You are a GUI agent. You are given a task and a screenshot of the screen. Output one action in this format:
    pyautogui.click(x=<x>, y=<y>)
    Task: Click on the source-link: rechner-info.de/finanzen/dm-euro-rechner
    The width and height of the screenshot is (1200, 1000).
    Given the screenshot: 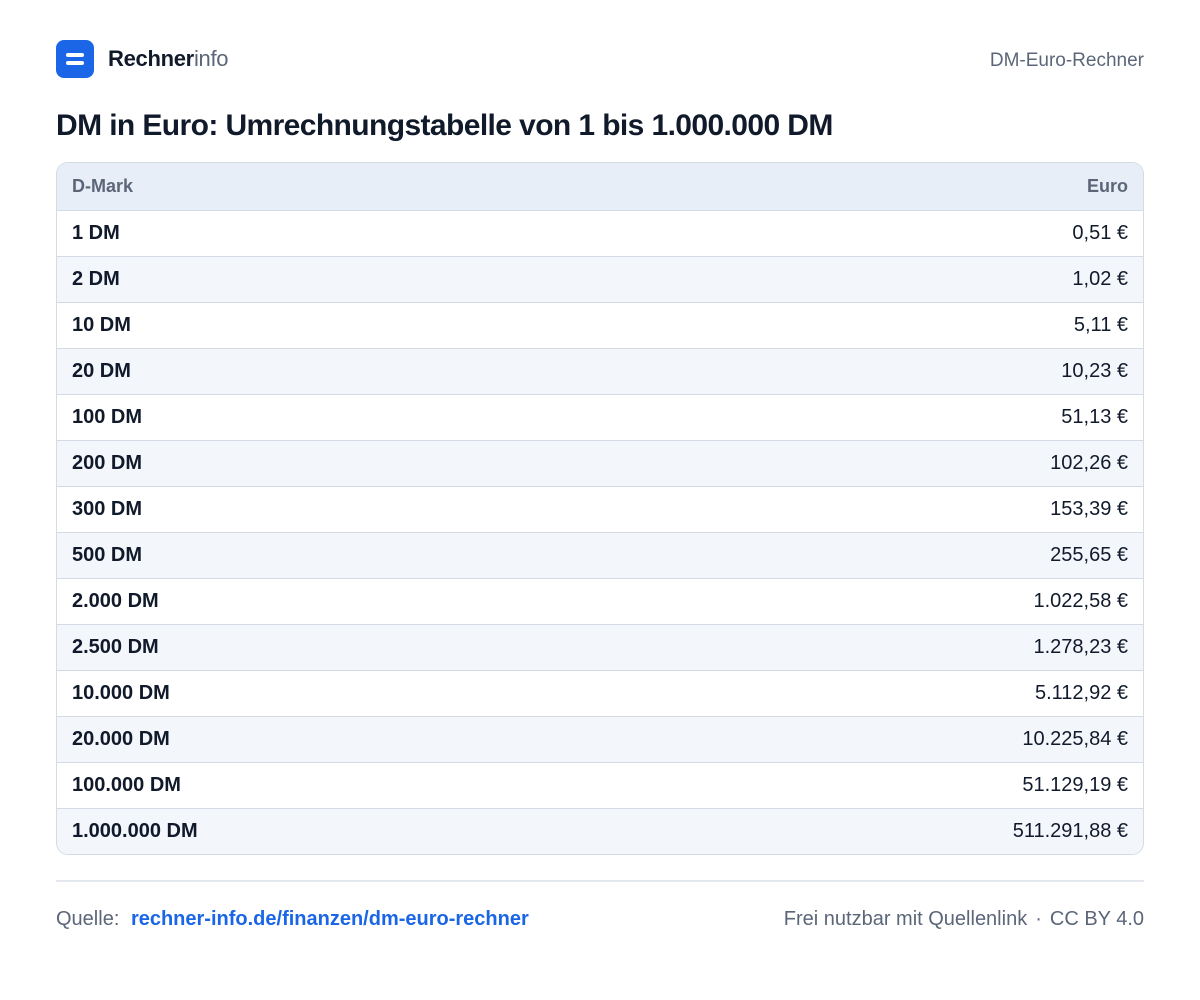 What is the action you would take?
    pyautogui.click(x=330, y=919)
    